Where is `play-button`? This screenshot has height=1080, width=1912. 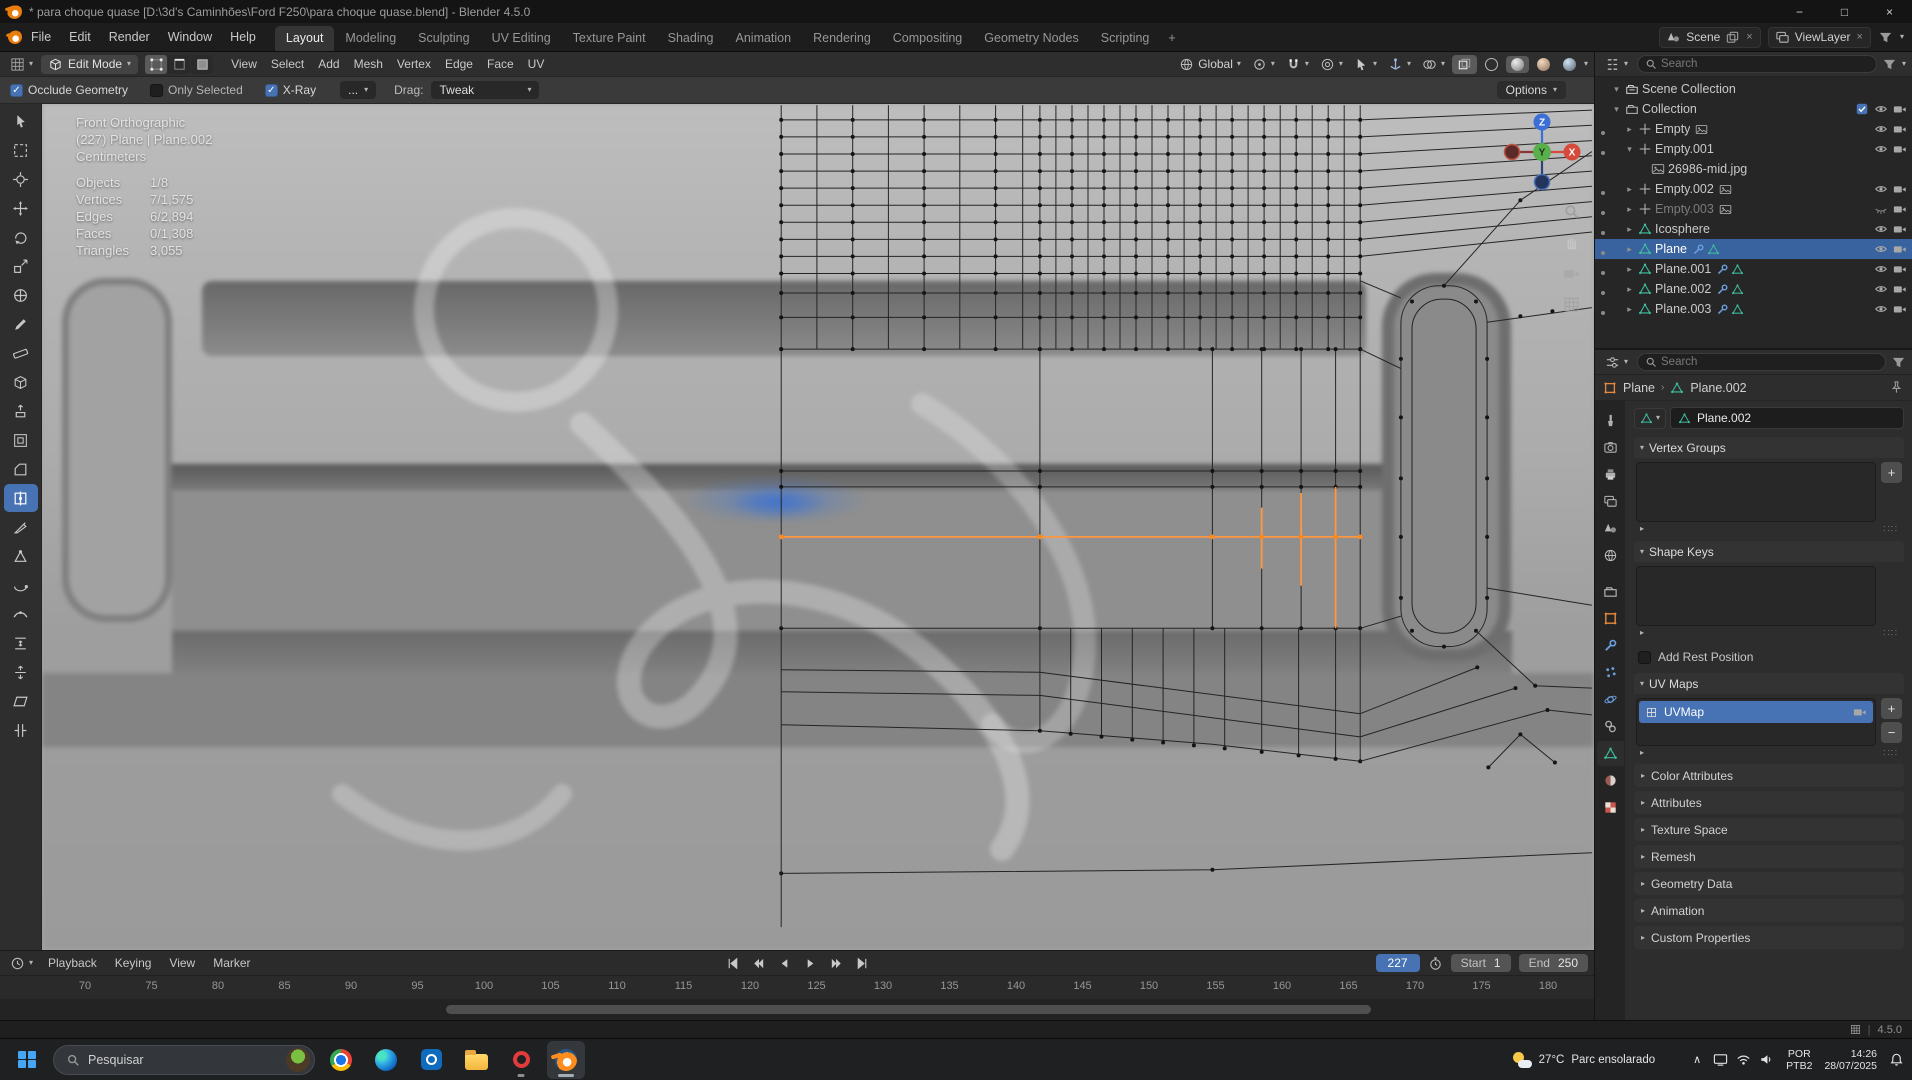
play-button is located at coordinates (810, 963).